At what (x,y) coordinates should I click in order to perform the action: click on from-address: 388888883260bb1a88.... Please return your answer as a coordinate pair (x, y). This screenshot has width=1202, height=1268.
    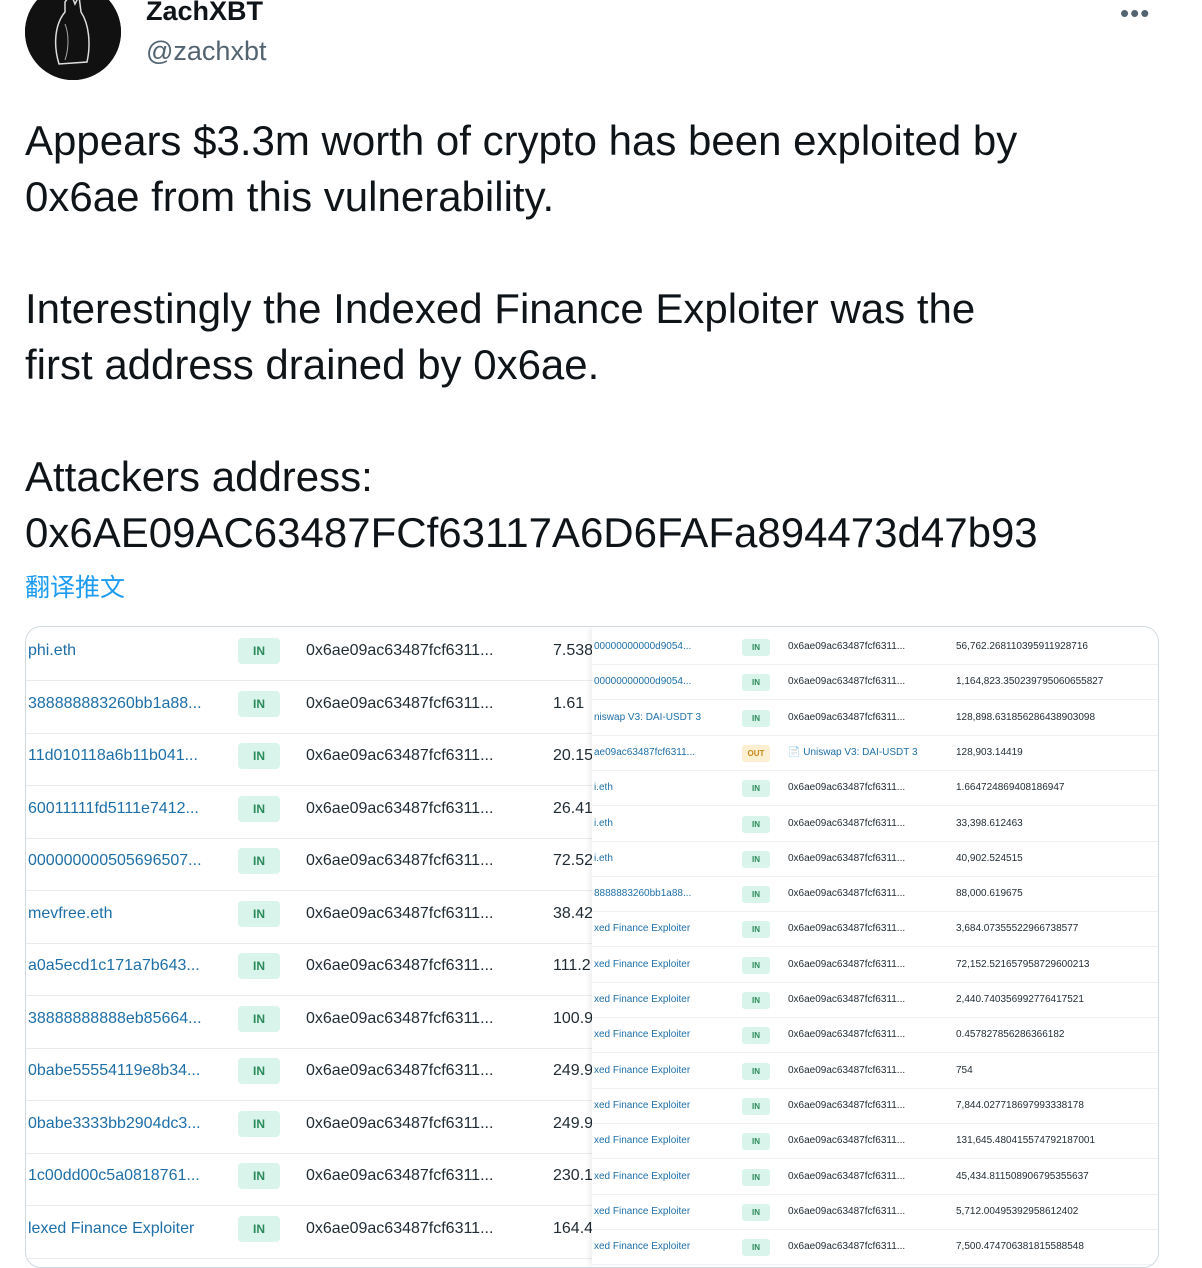
    Looking at the image, I should click on (115, 704).